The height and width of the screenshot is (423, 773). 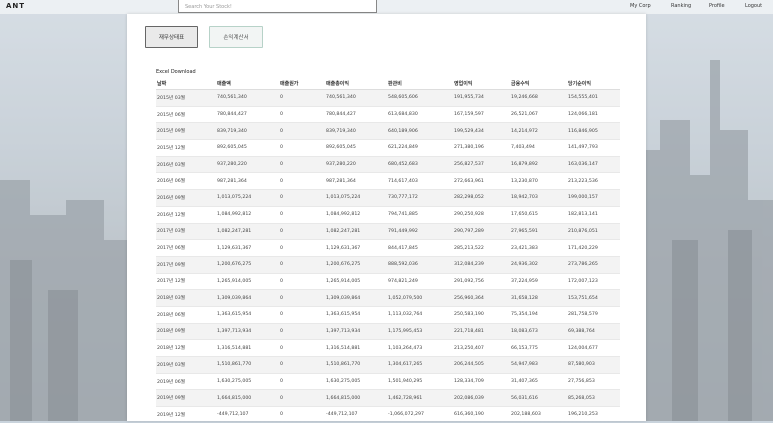 I want to click on cell-revenue: 1,082,247,281, so click(x=247, y=231).